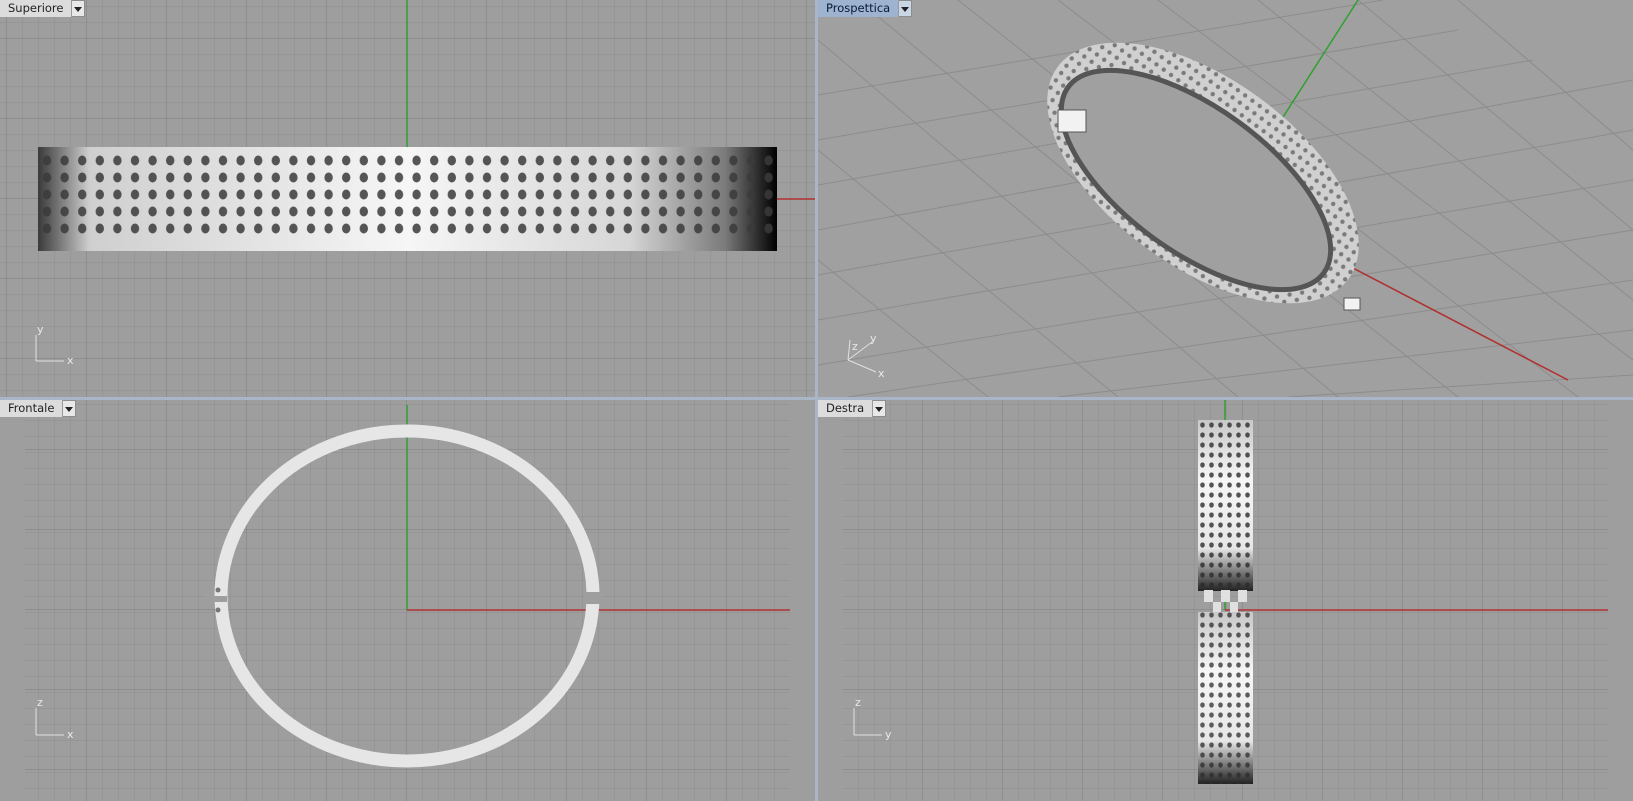 The image size is (1633, 801). Describe the element at coordinates (32, 408) in the screenshot. I see `viewport-title: Frontale` at that location.